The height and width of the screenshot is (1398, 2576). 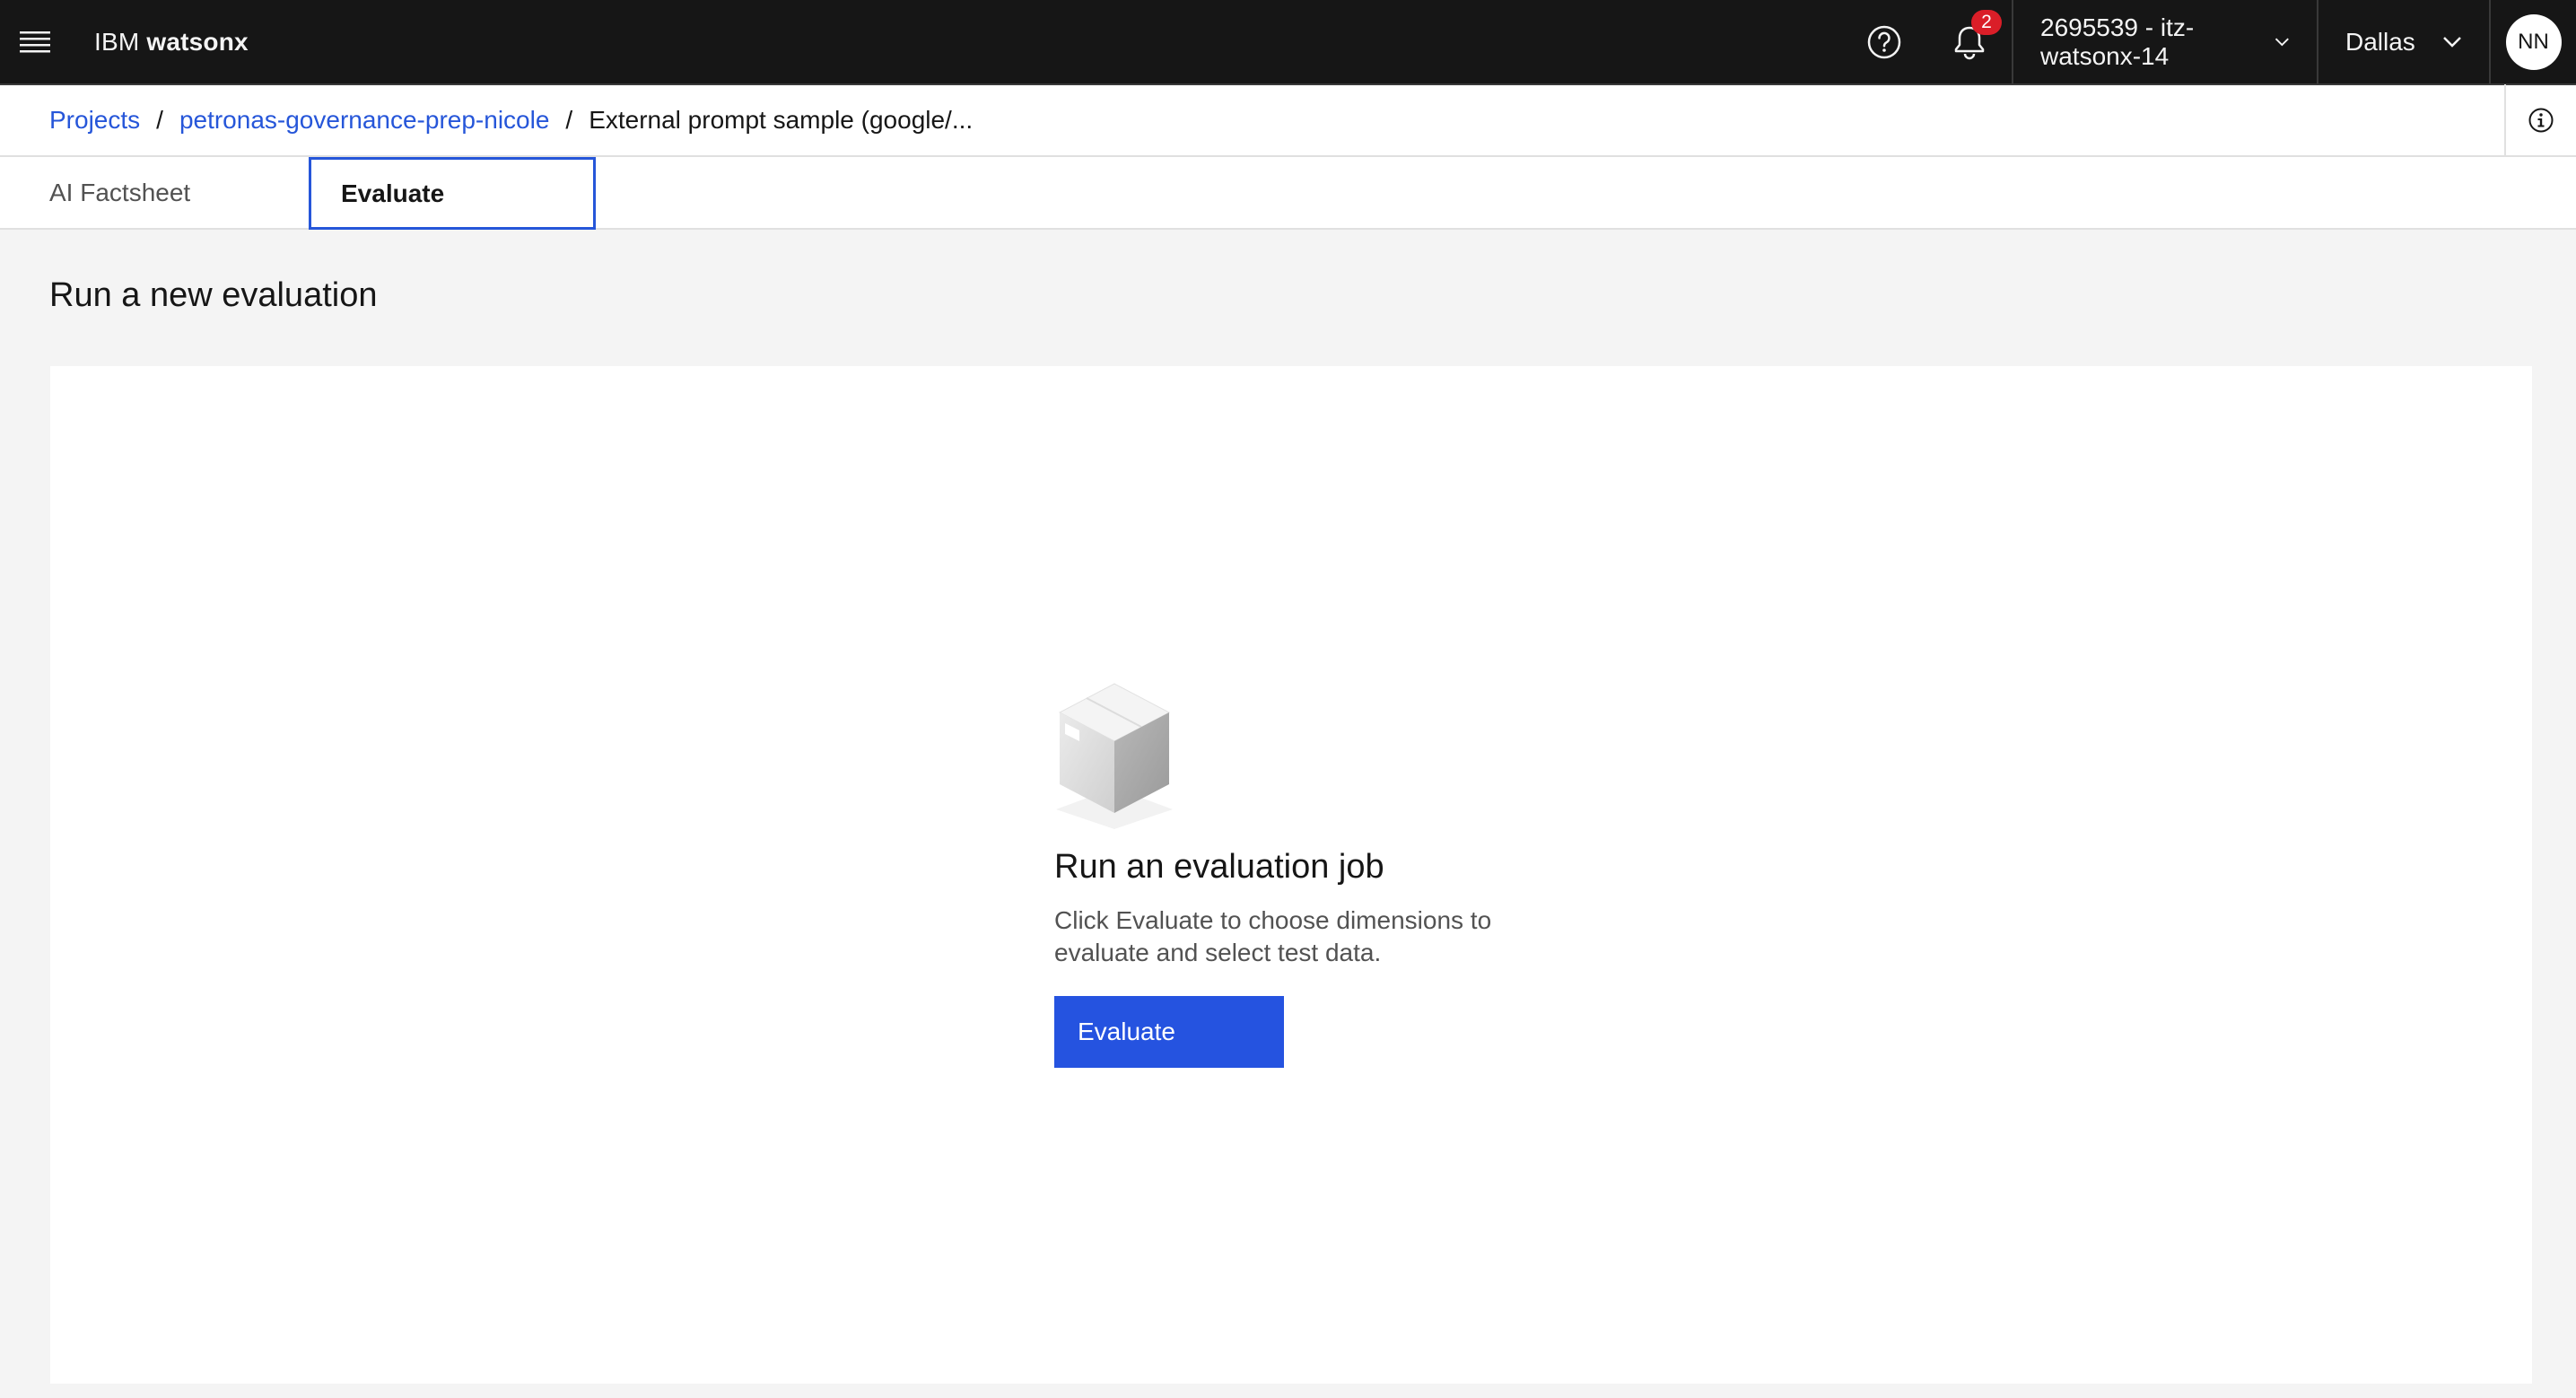 I want to click on account-switcher: 2695539 - itz-watsonx-14, so click(x=2165, y=42).